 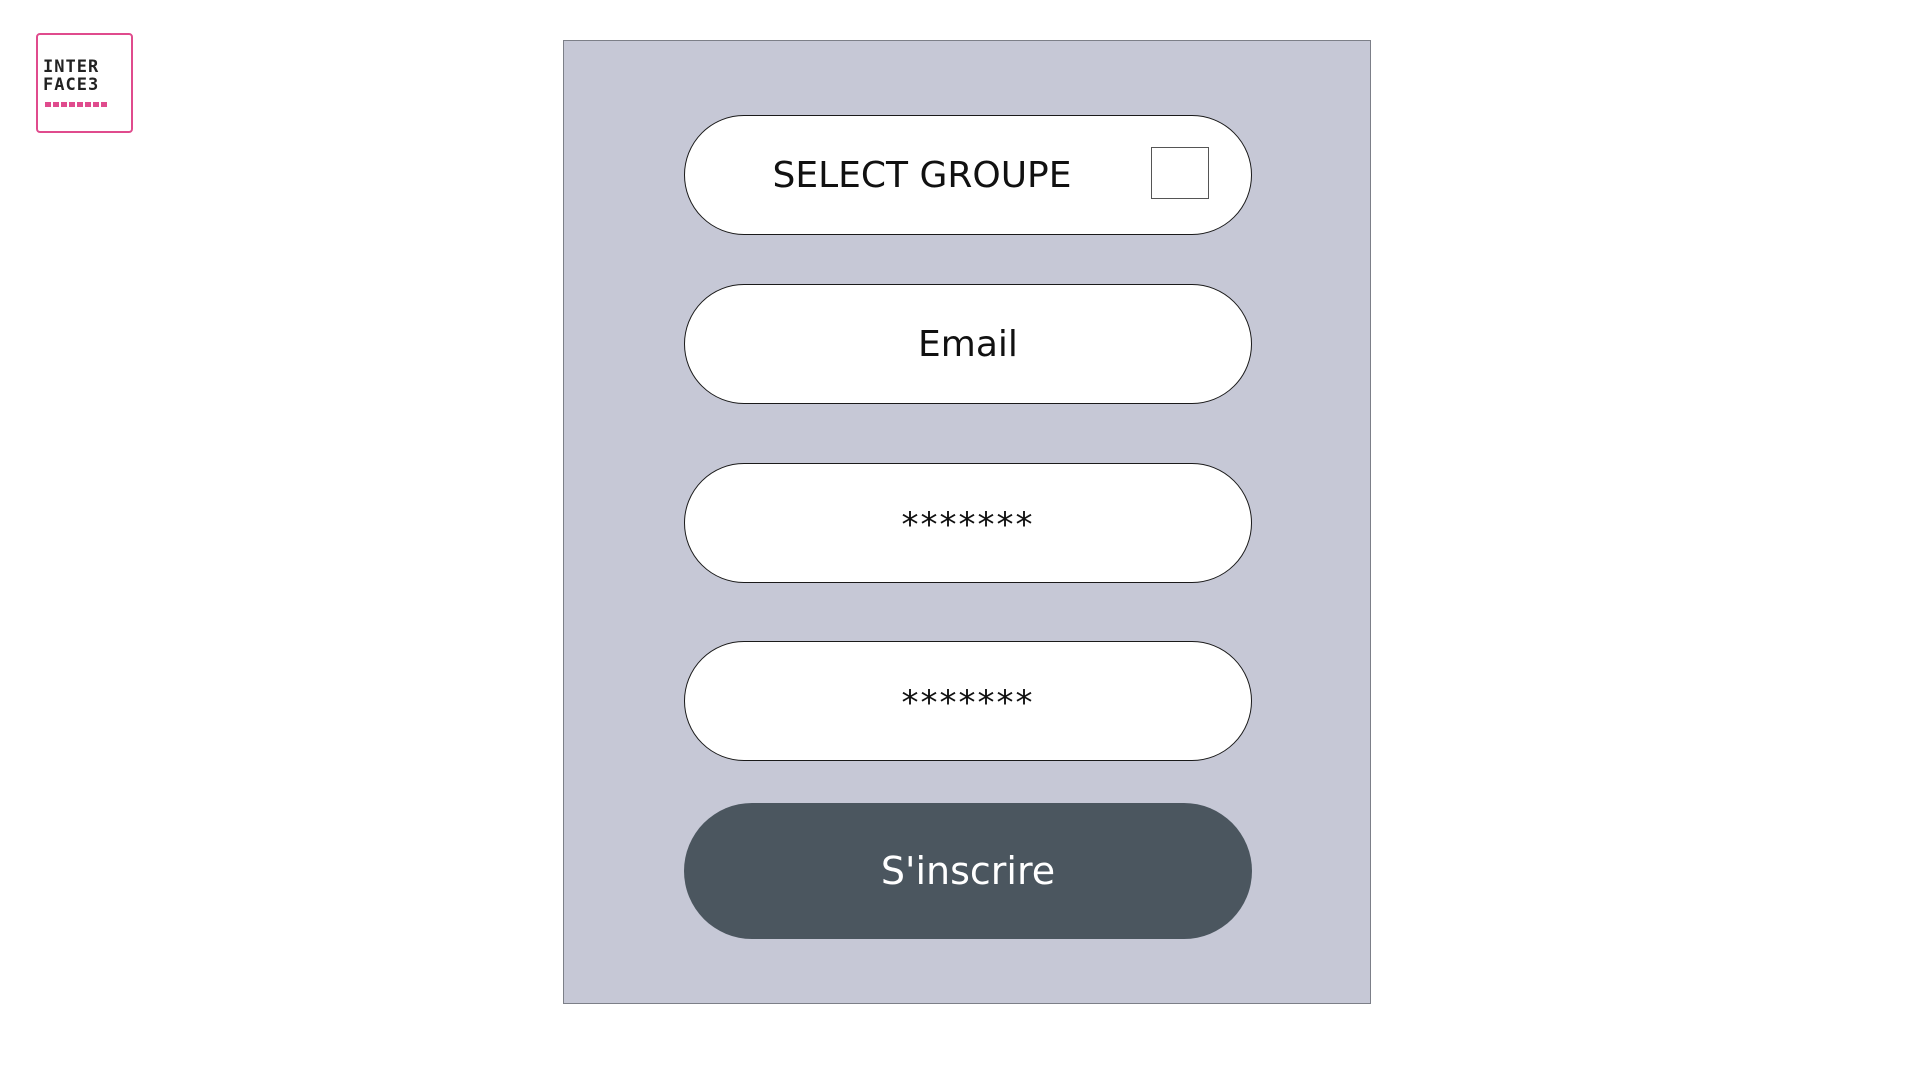 I want to click on email-field-text: Email, so click(x=968, y=344).